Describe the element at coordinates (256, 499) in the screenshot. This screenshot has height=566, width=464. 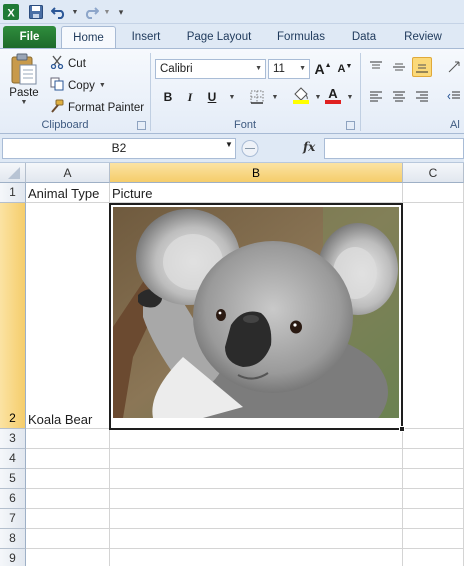
I see `cell-b6` at that location.